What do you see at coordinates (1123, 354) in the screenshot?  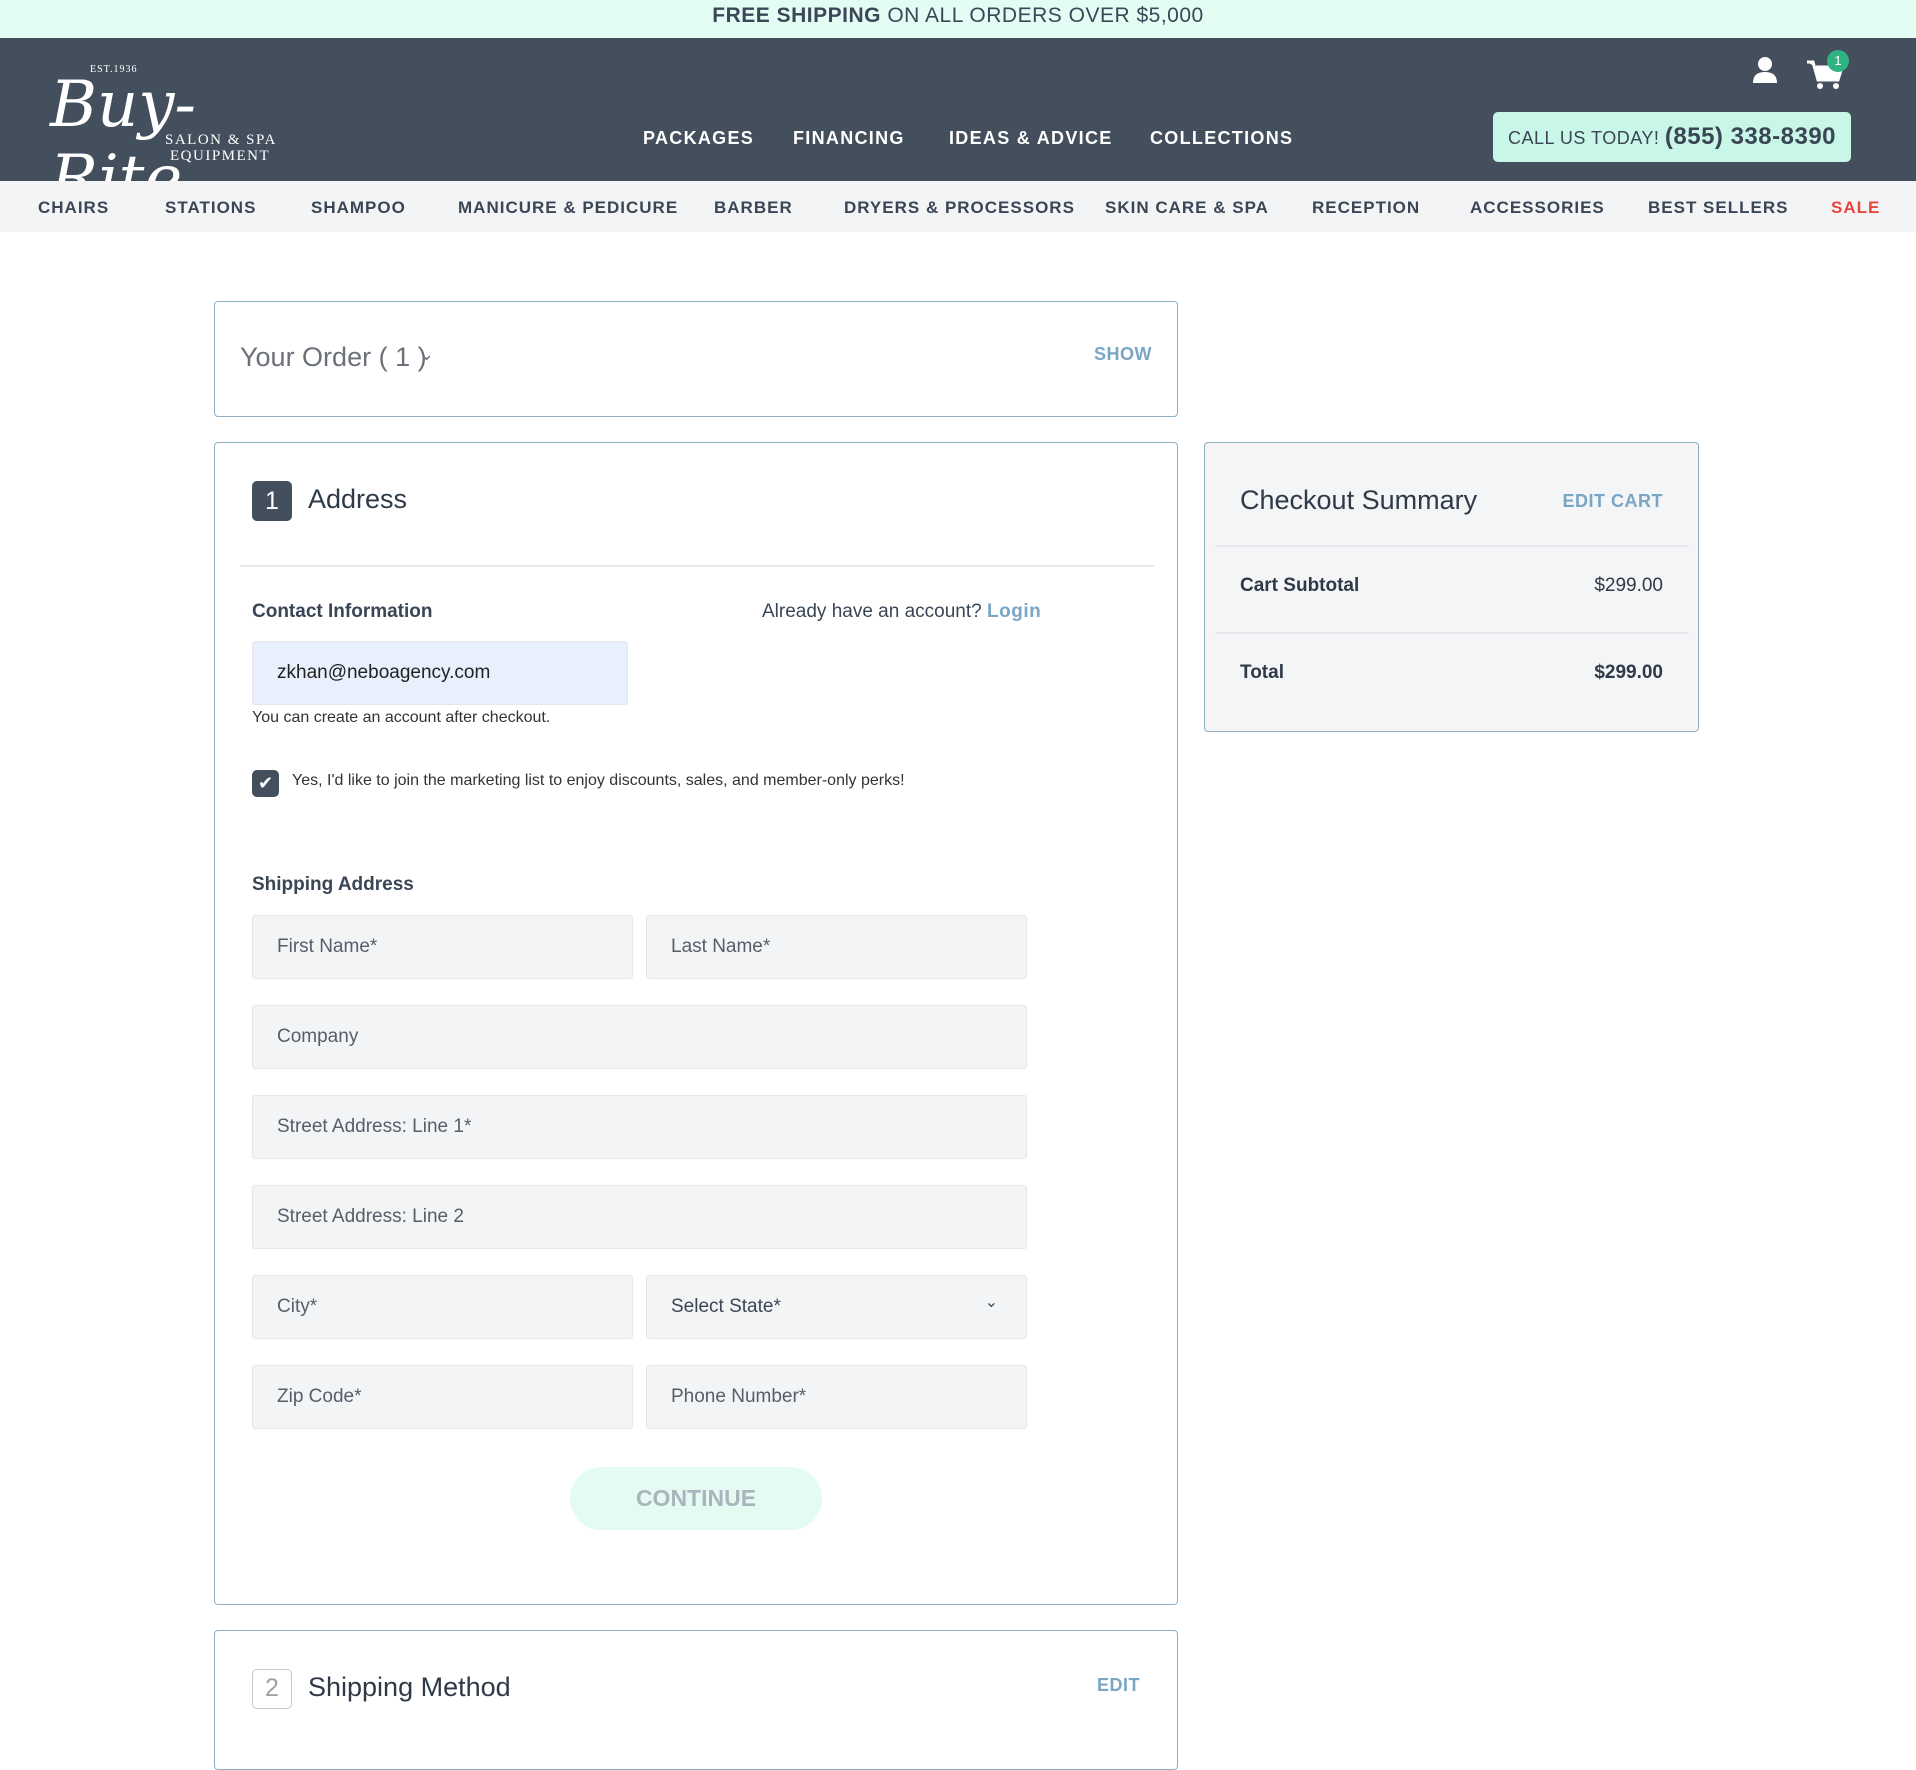 I see `show-order-button: SHOW` at bounding box center [1123, 354].